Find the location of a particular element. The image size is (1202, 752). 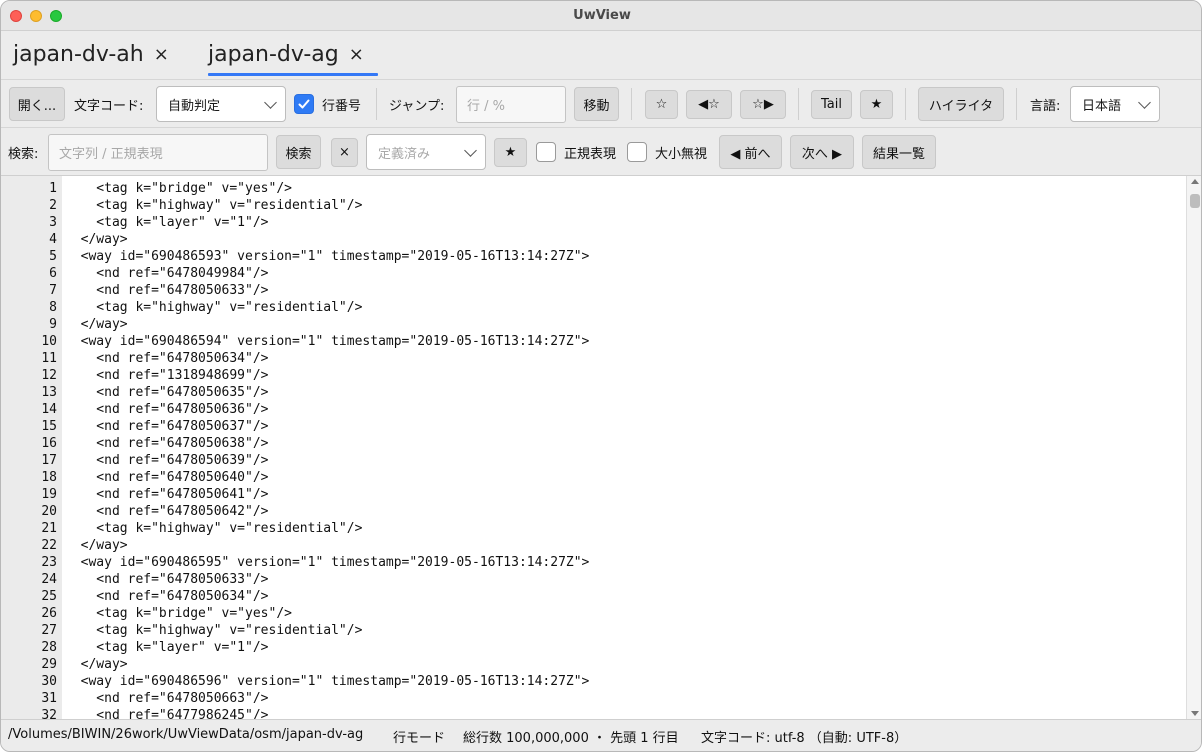

line-number: 10 is located at coordinates (49, 341).